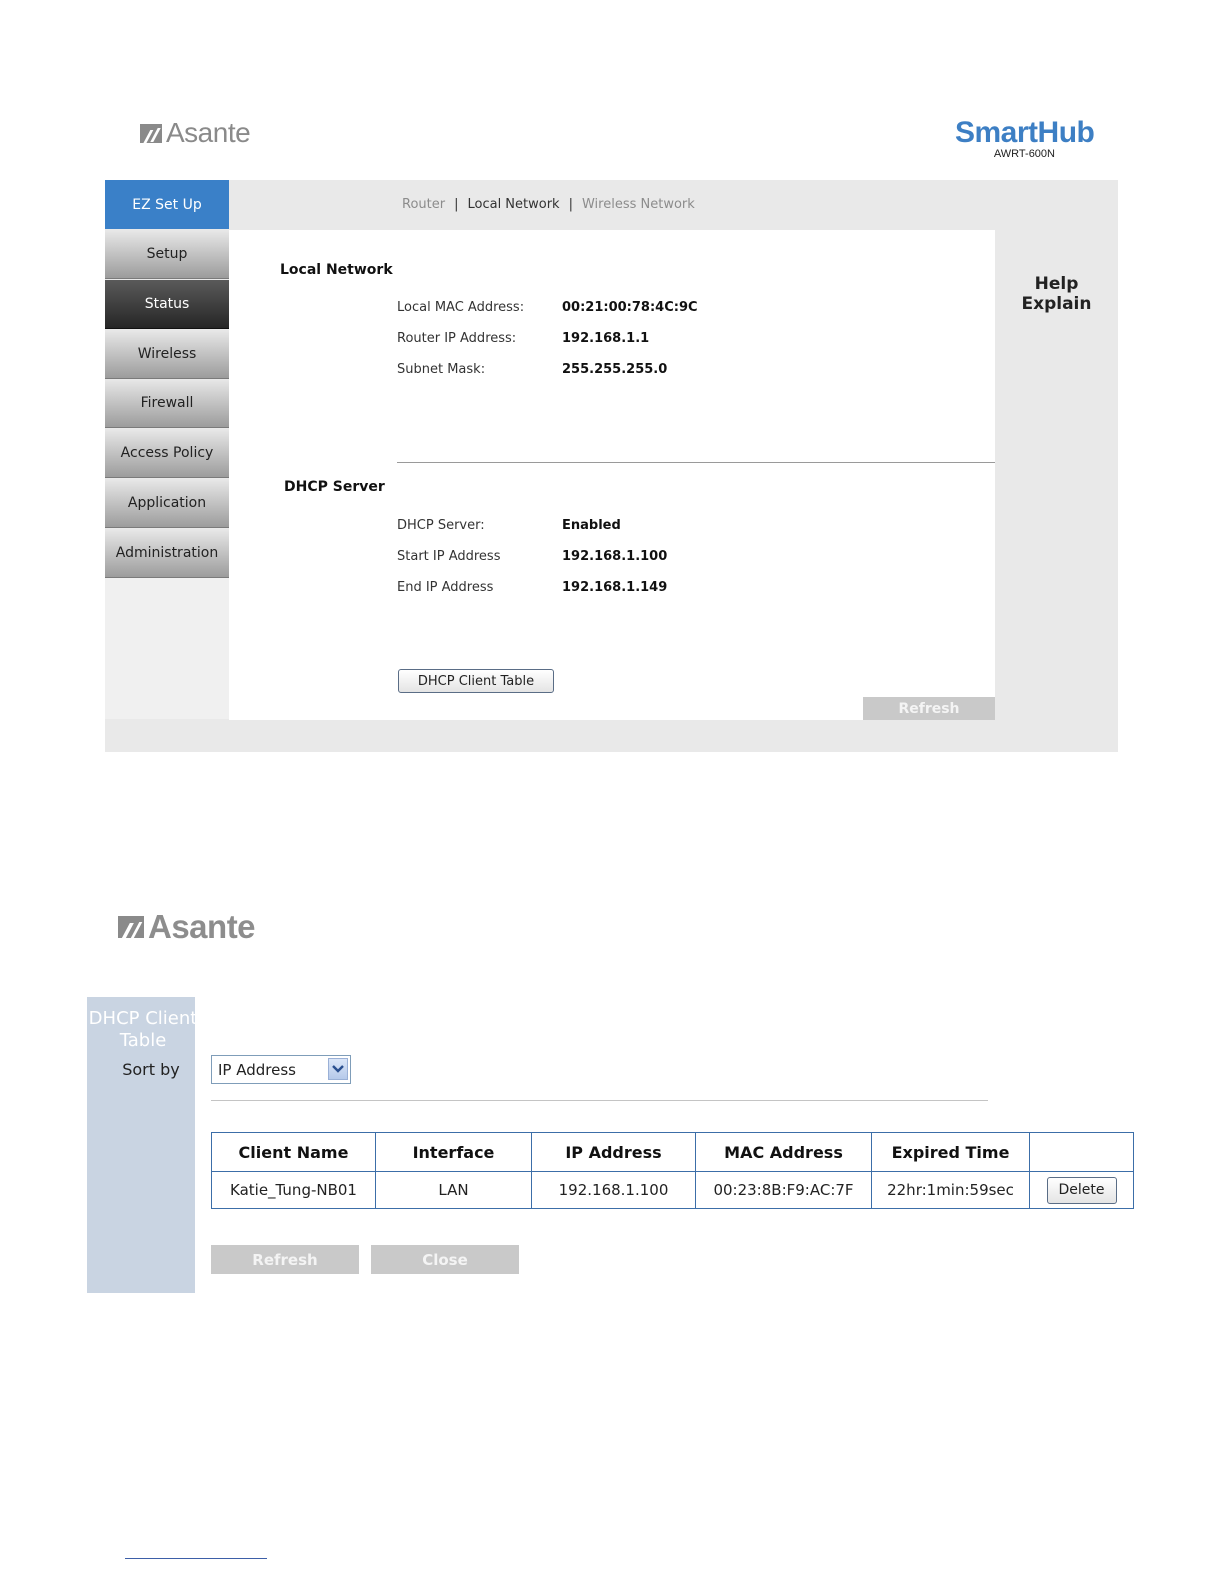  Describe the element at coordinates (1056, 284) in the screenshot. I see `help-title: Help` at that location.